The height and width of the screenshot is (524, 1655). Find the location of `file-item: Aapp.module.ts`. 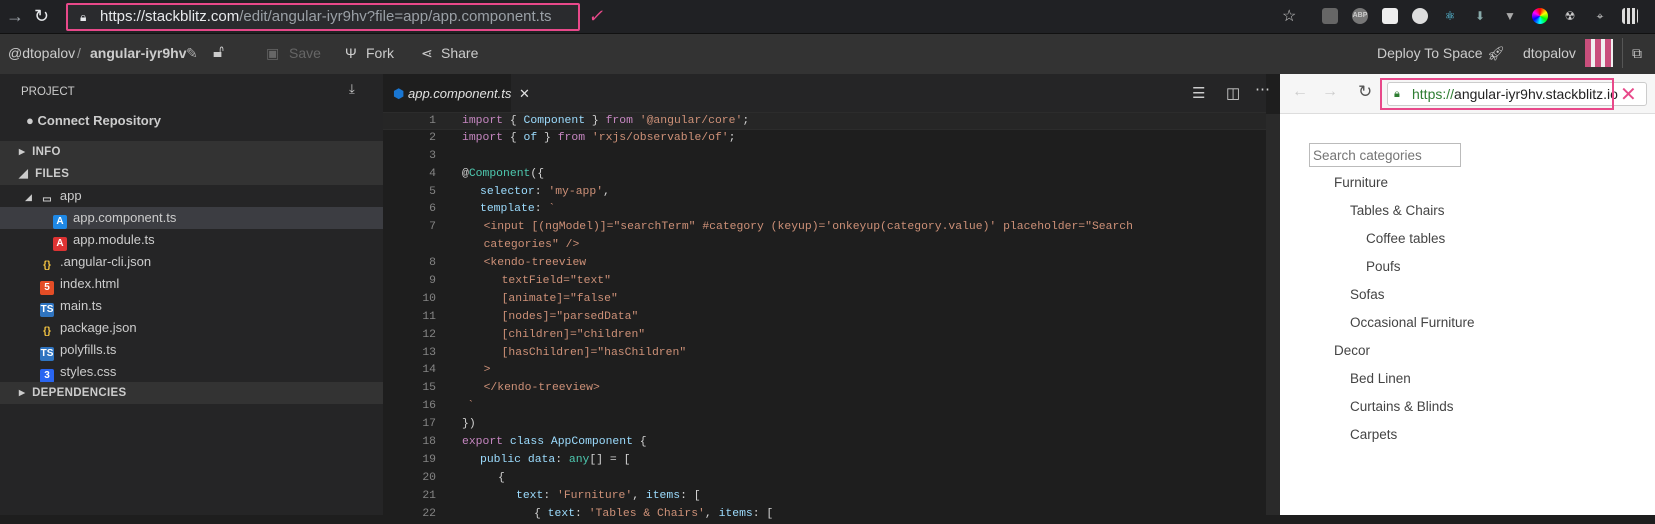

file-item: Aapp.module.ts is located at coordinates (191, 240).